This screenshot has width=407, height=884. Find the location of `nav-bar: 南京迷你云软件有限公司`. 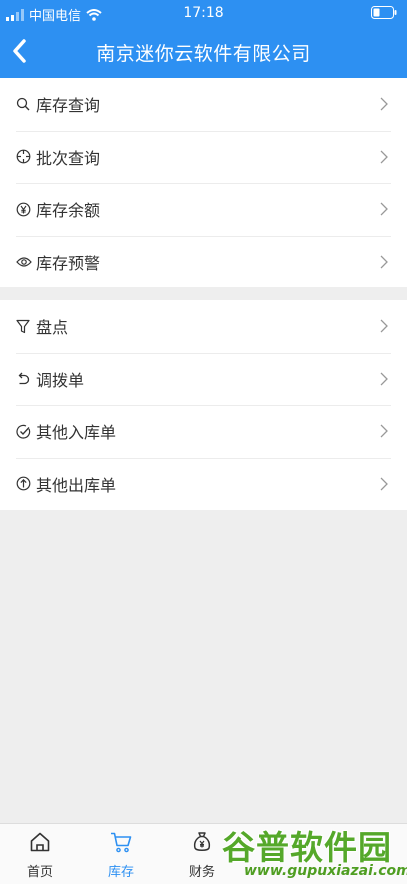

nav-bar: 南京迷你云软件有限公司 is located at coordinates (203, 52).